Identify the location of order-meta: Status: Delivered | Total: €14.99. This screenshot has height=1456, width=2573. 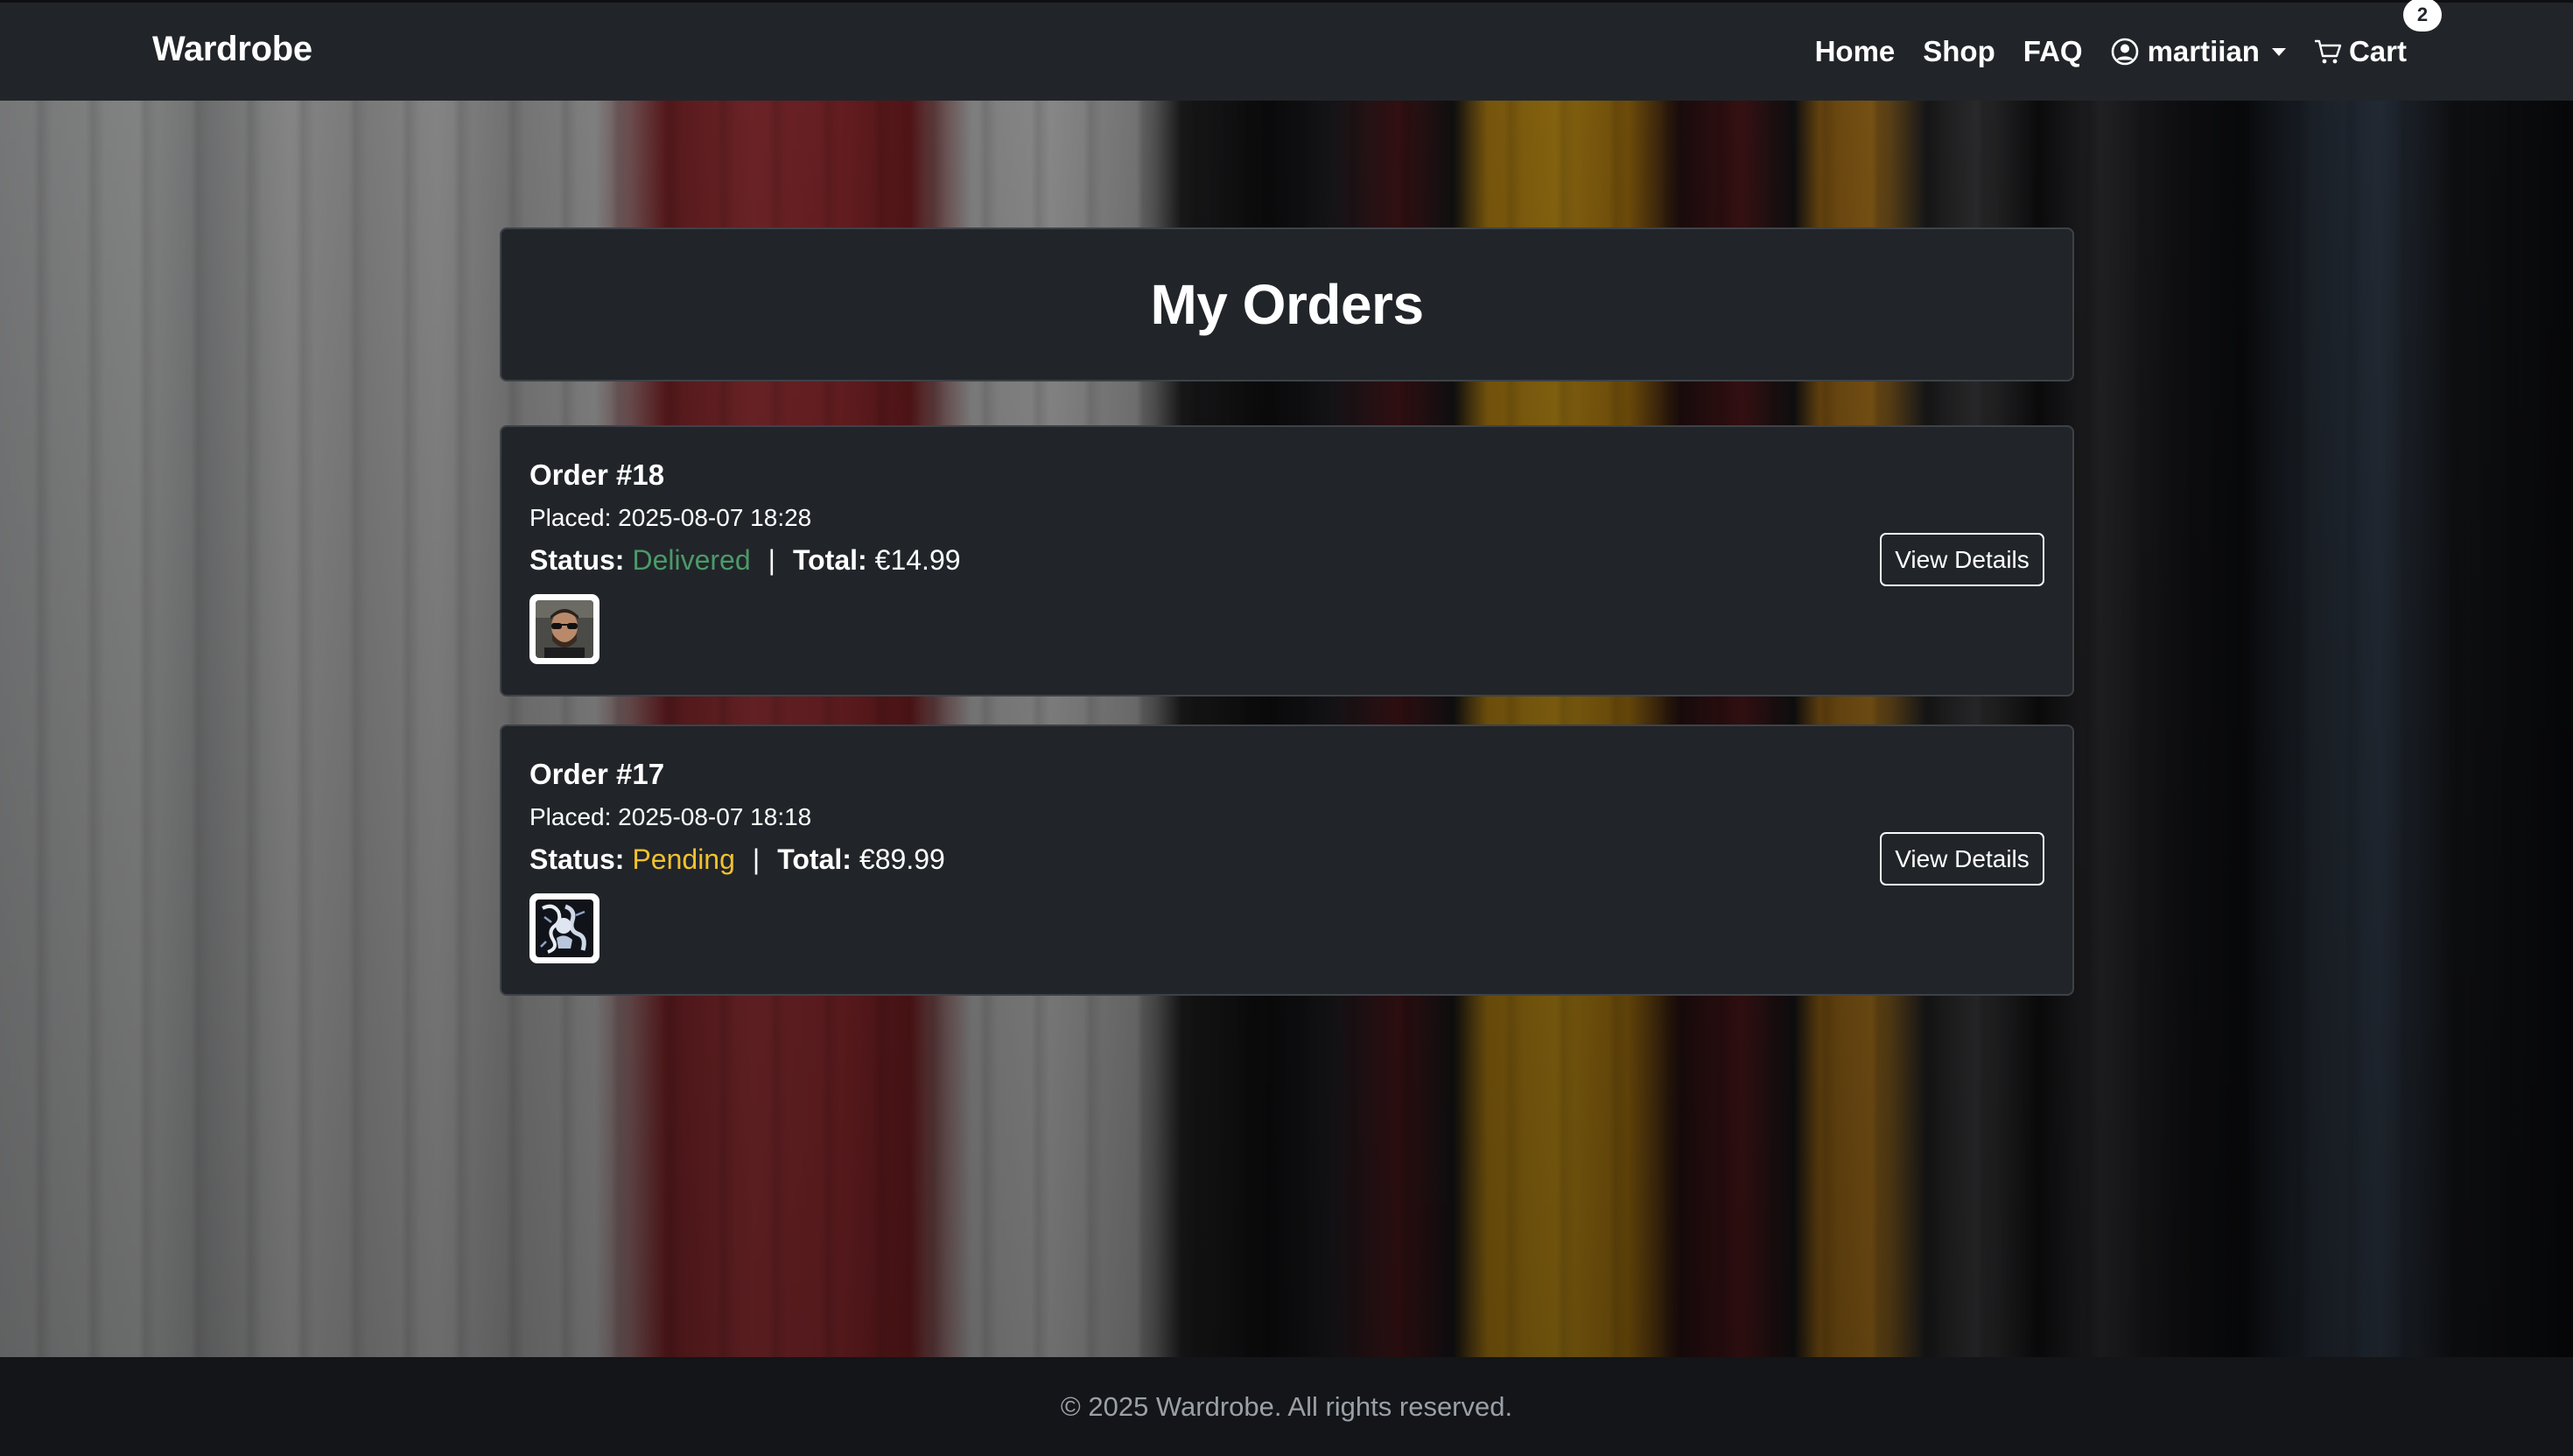
(1286, 560).